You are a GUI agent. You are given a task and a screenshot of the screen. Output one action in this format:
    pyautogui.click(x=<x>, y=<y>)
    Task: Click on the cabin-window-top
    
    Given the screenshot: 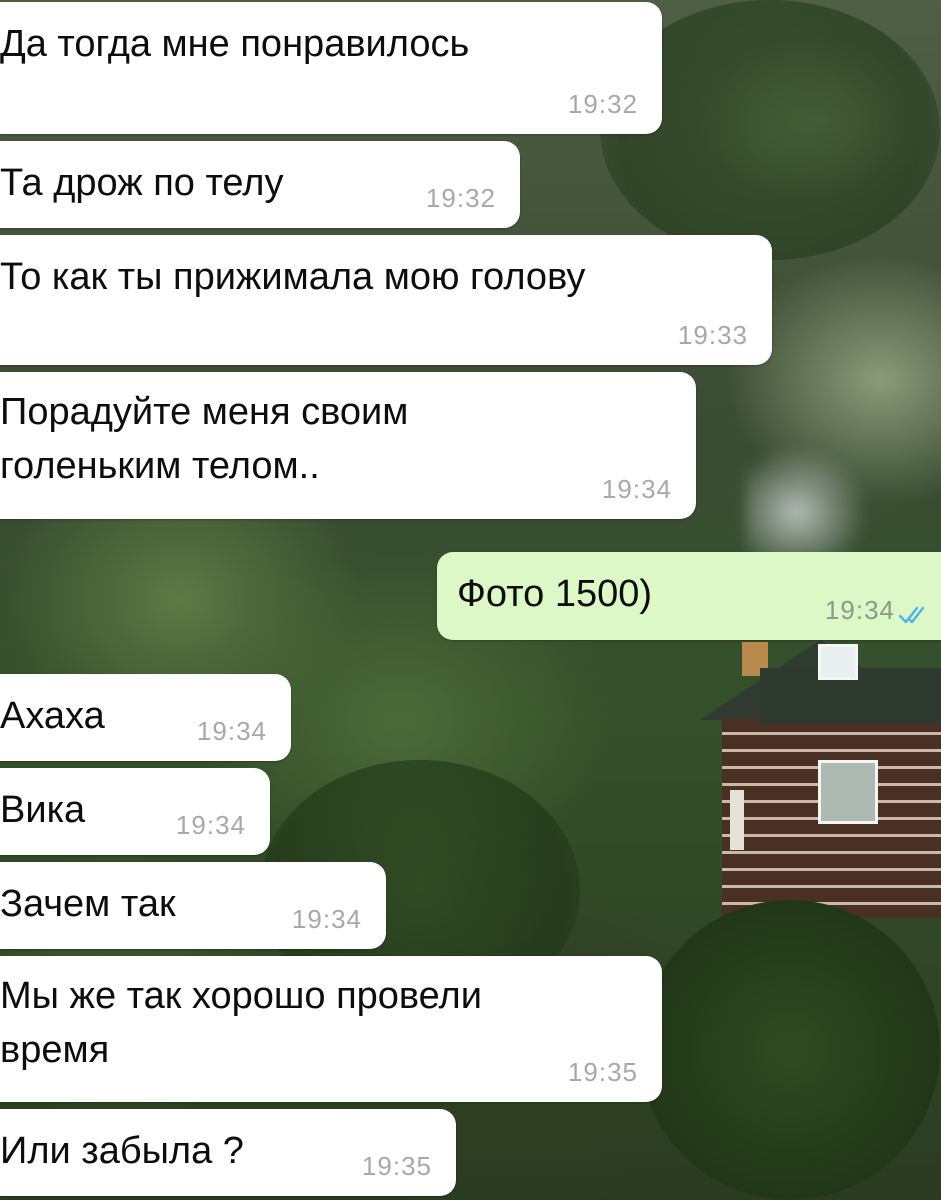 What is the action you would take?
    pyautogui.click(x=838, y=662)
    